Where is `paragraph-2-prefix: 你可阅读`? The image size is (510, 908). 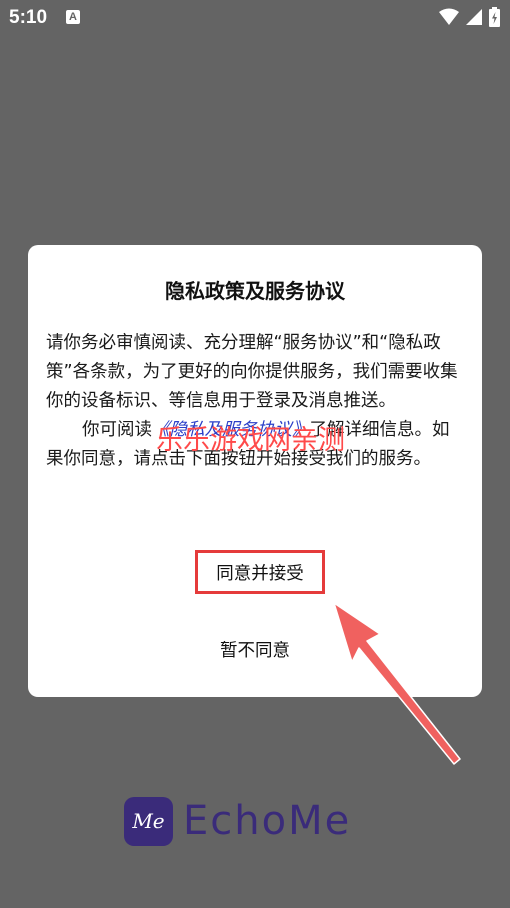
paragraph-2-prefix: 你可阅读 is located at coordinates (117, 430).